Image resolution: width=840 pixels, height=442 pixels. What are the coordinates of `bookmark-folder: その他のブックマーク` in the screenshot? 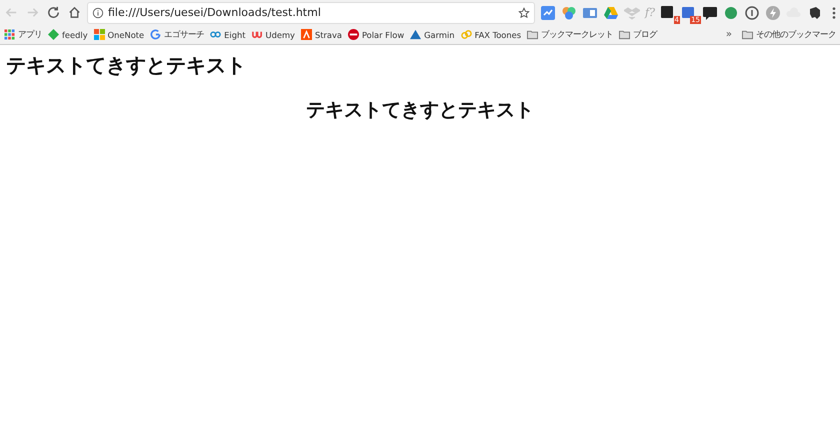 It's located at (789, 34).